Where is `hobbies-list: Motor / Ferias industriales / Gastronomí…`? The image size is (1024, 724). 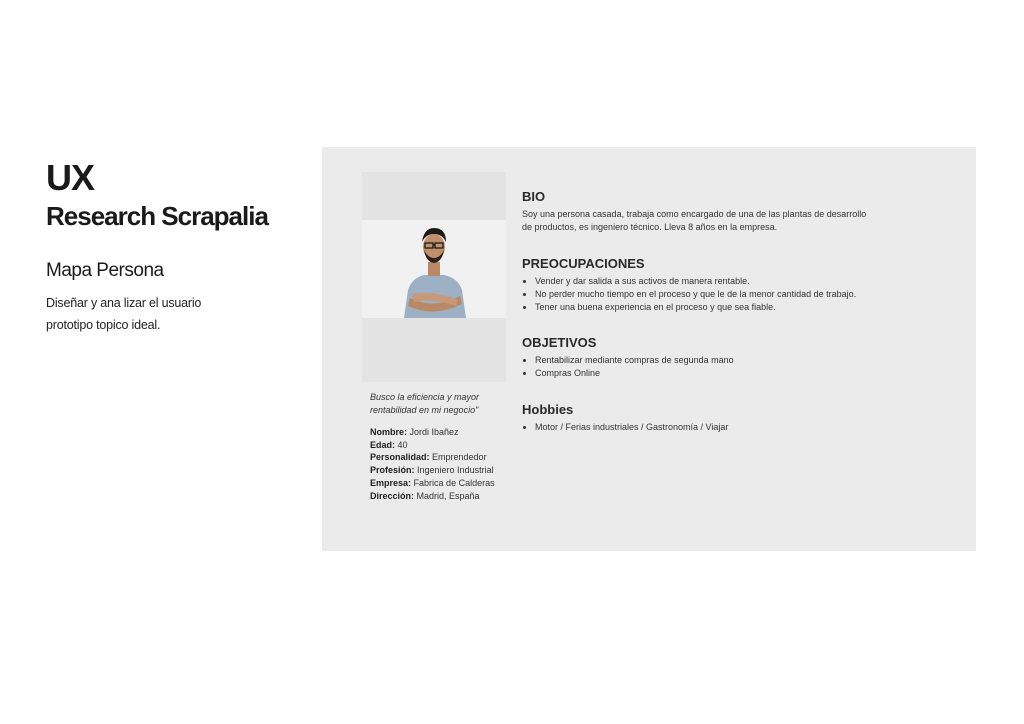
hobbies-list: Motor / Ferias industriales / Gastronomí… is located at coordinates (702, 427).